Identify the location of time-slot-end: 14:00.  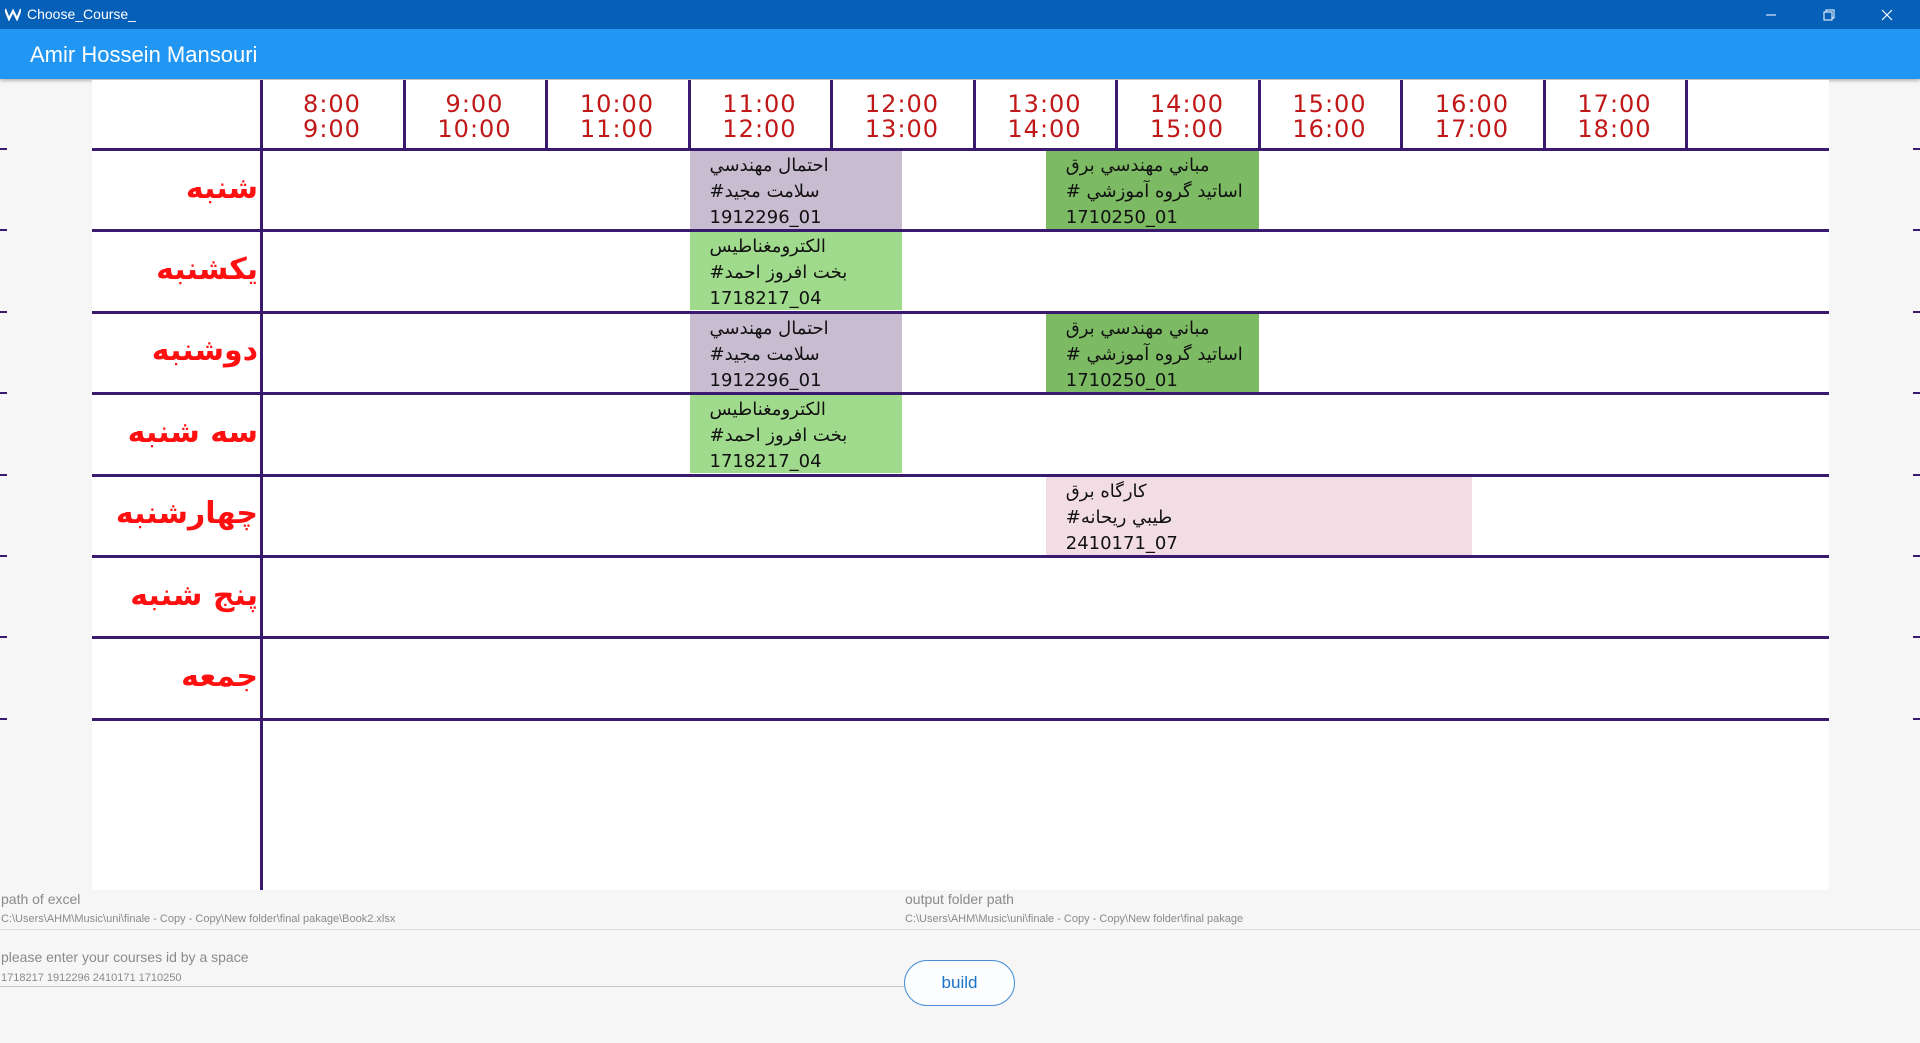
(1044, 129).